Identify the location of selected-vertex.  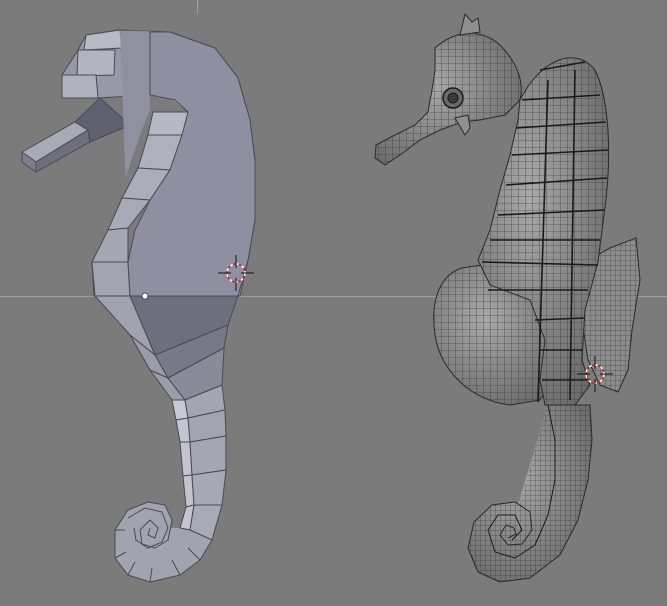
(145, 296).